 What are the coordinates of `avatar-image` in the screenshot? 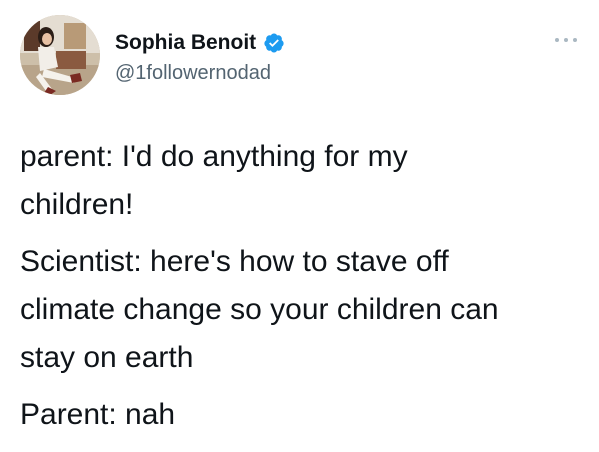 It's located at (60, 55).